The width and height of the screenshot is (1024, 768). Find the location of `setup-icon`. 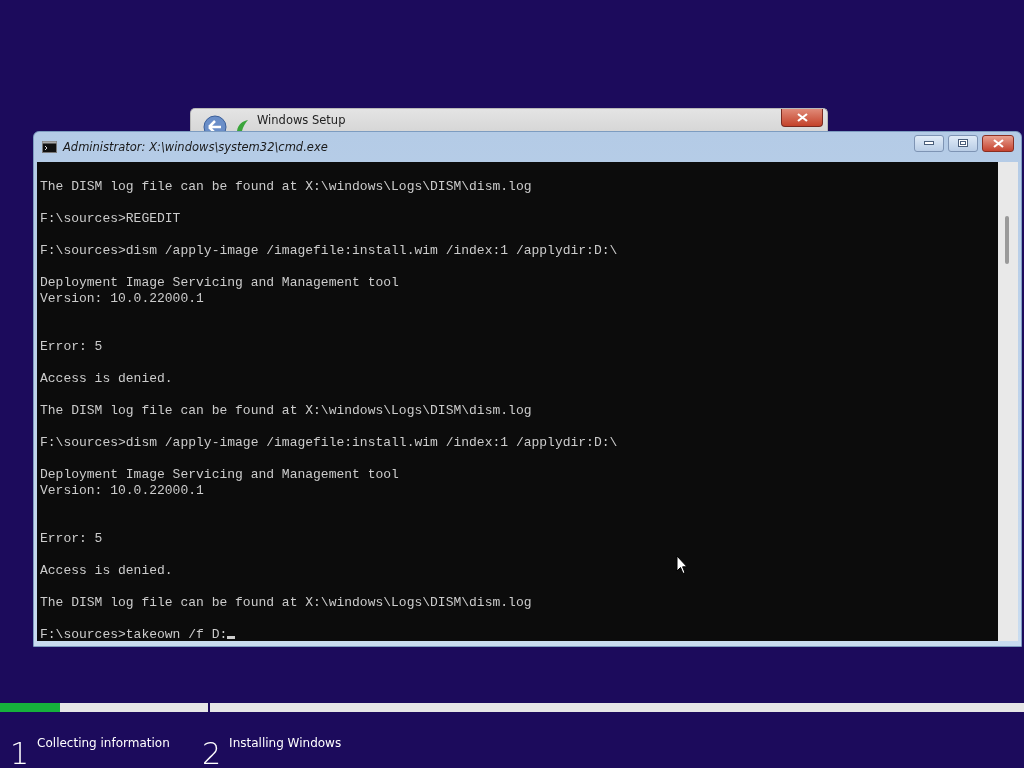

setup-icon is located at coordinates (242, 125).